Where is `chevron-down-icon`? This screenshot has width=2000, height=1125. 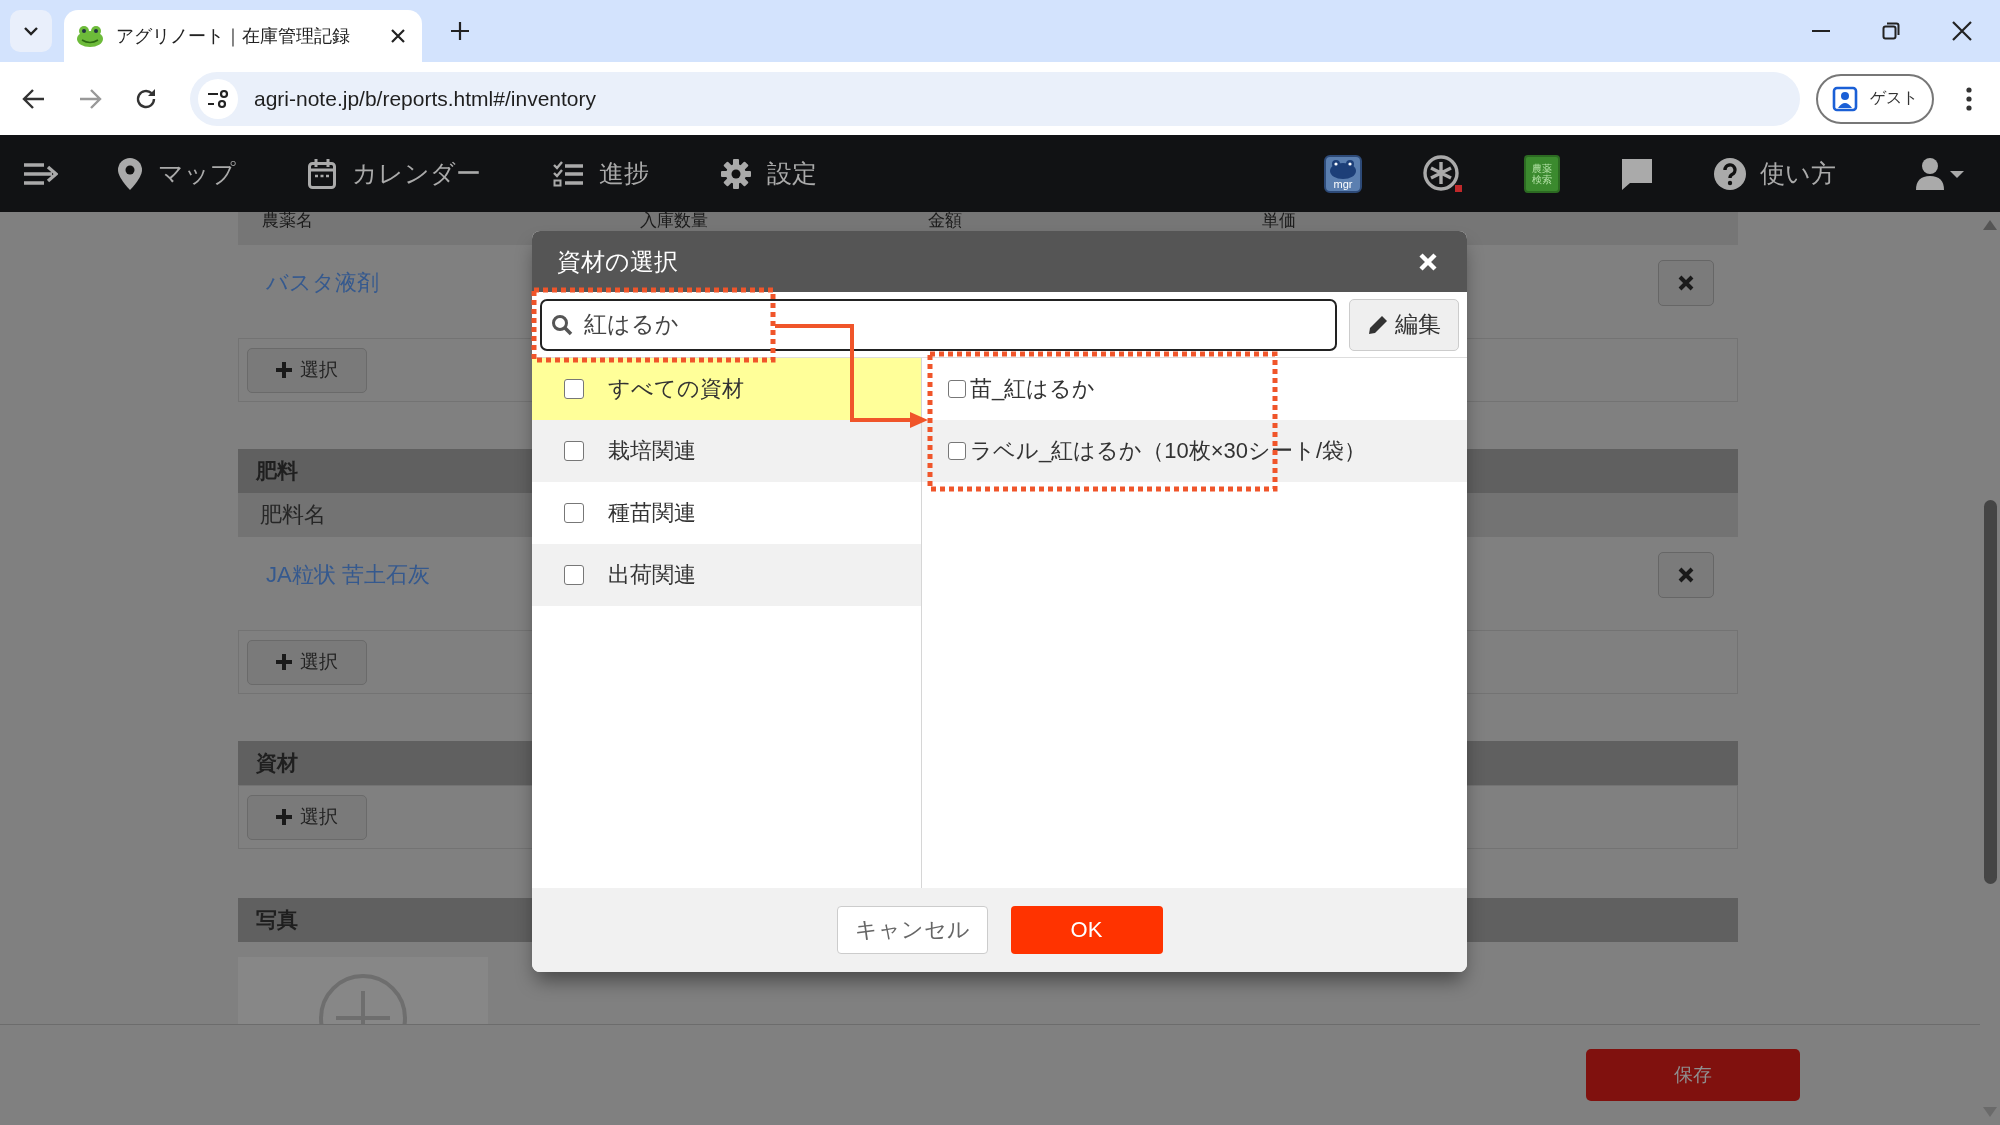 chevron-down-icon is located at coordinates (31, 31).